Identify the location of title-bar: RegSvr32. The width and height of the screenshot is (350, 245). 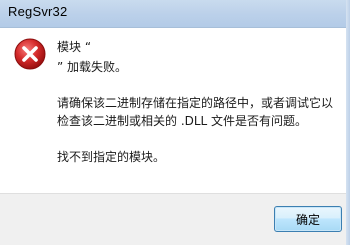
(175, 14).